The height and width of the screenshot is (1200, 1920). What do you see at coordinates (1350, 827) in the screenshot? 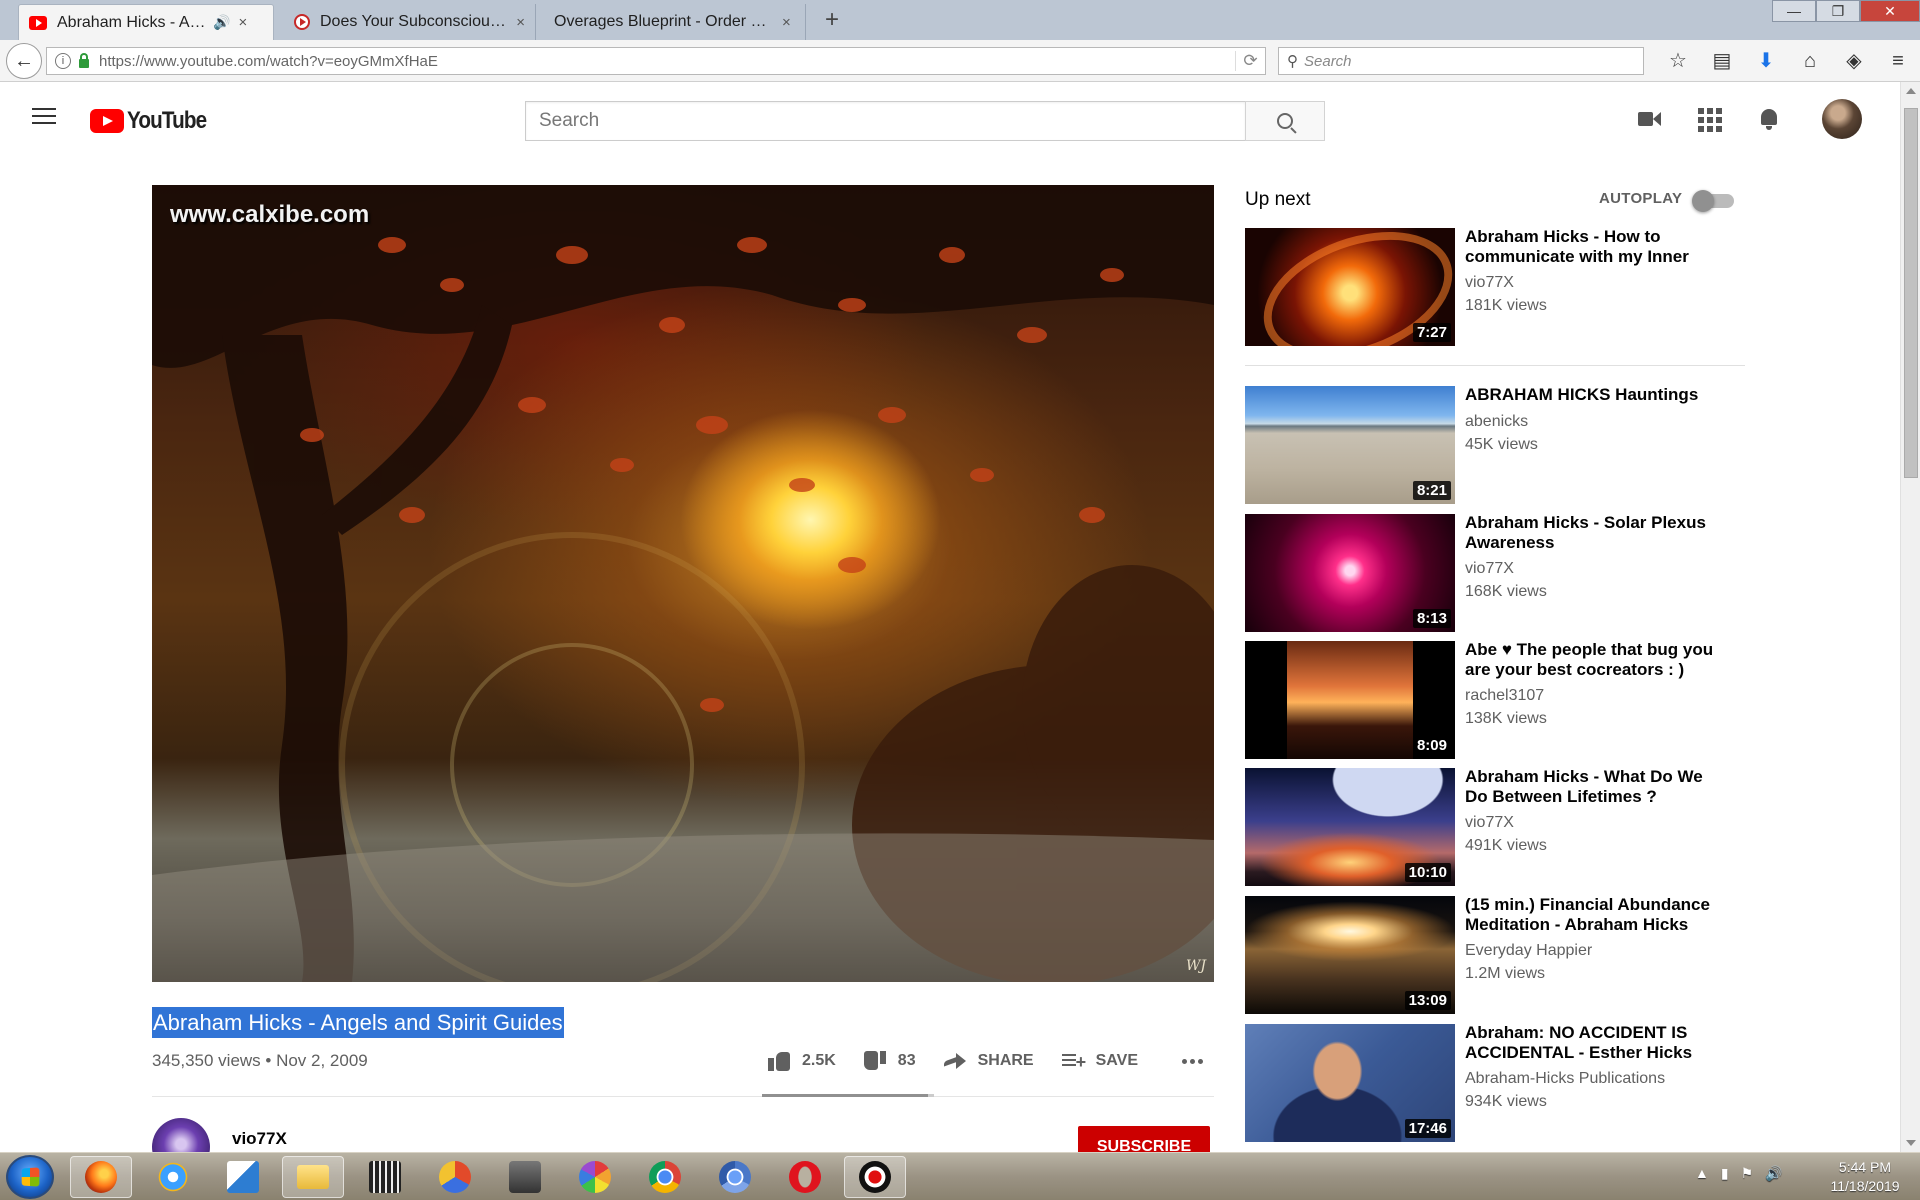
I see `video-thumbnail: 10:10` at bounding box center [1350, 827].